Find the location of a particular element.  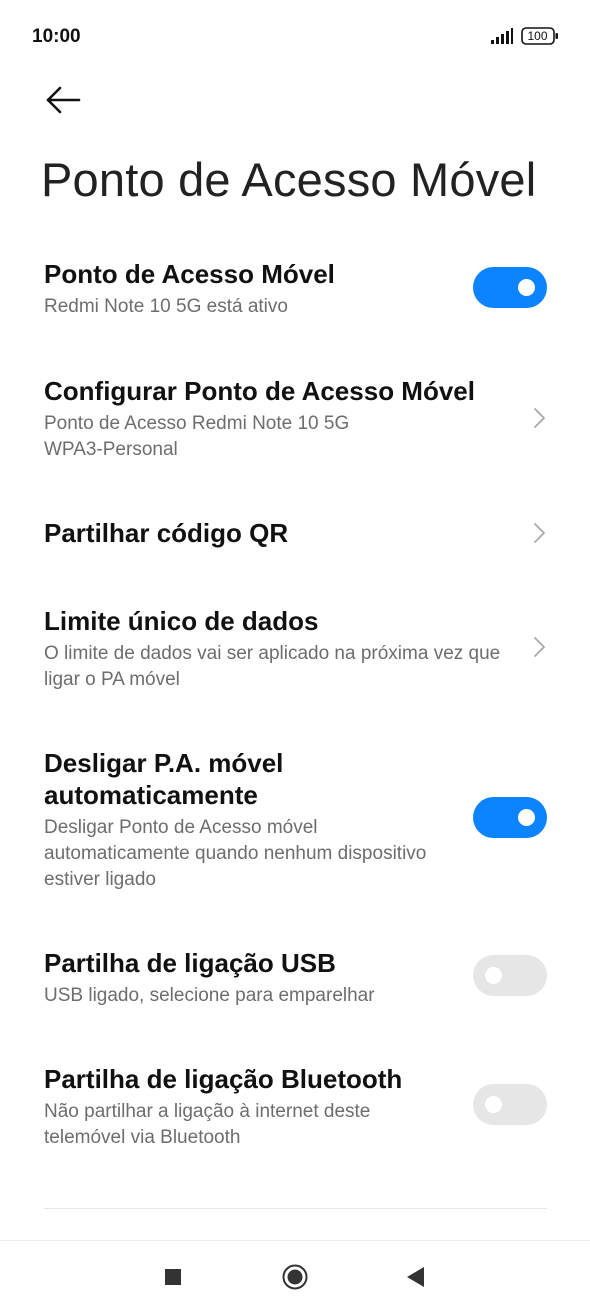

navigation-bar is located at coordinates (295, 1276).